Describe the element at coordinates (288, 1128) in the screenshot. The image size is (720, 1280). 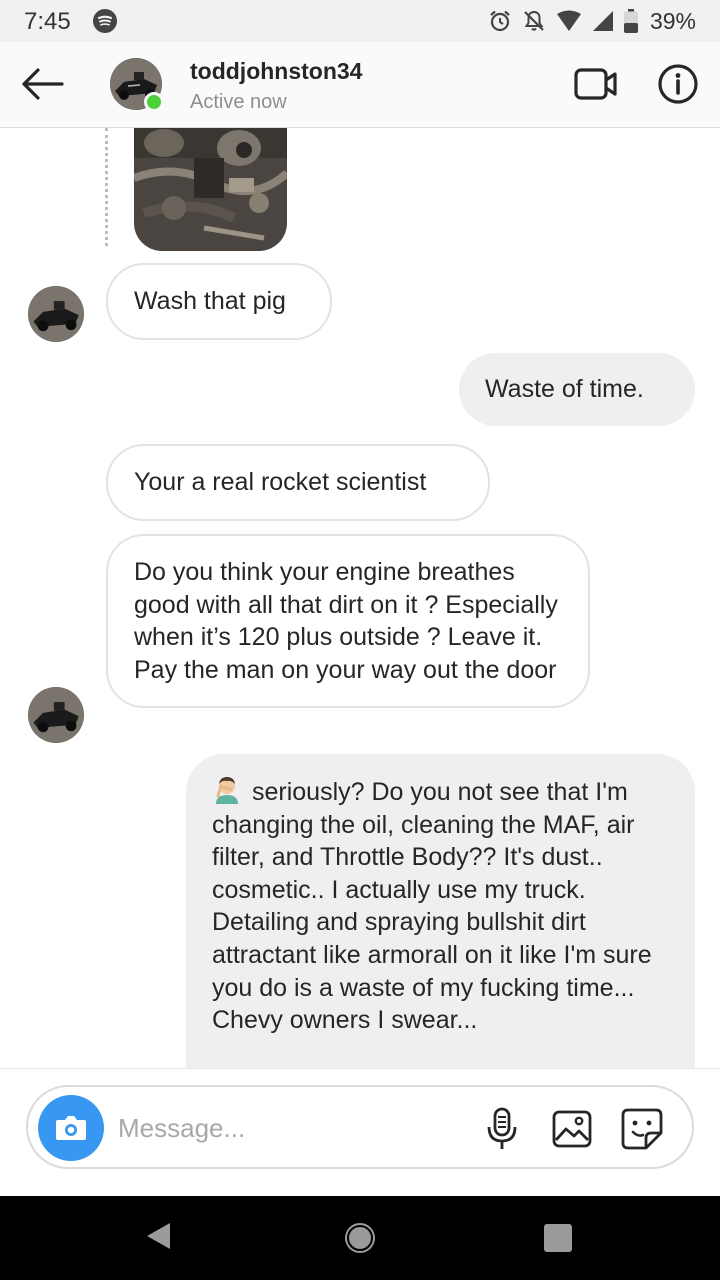
I see `message-input` at that location.